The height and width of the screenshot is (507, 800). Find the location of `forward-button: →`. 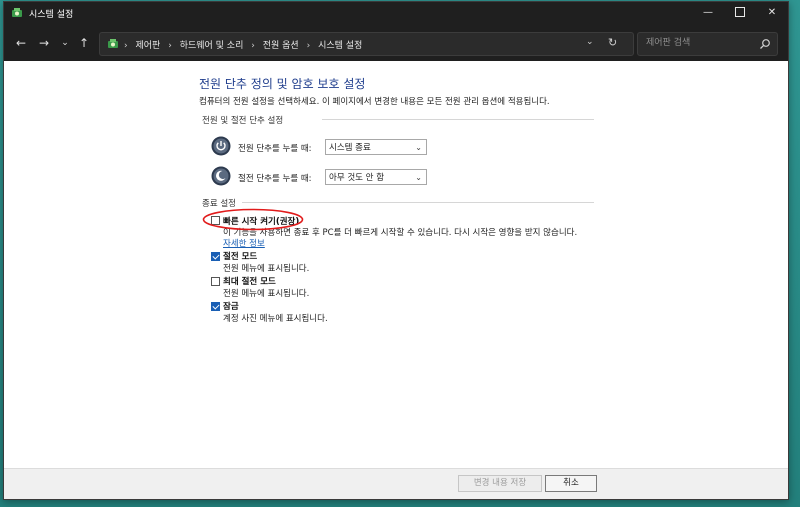

forward-button: → is located at coordinates (44, 43).